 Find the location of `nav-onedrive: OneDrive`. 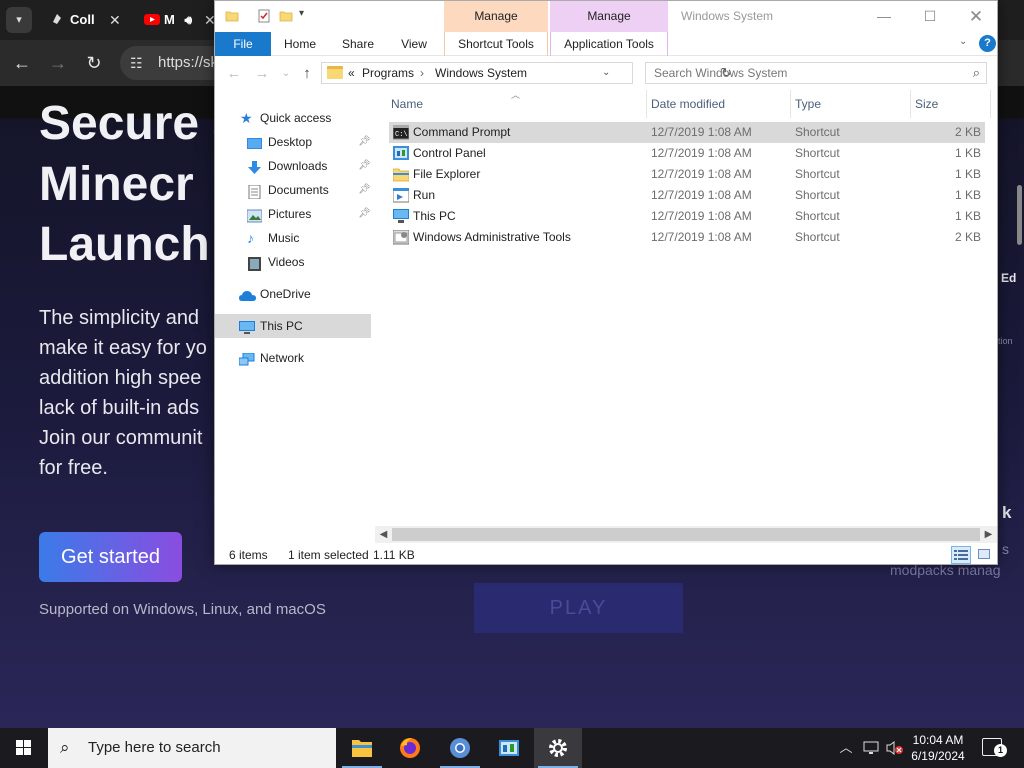

nav-onedrive: OneDrive is located at coordinates (300, 294).